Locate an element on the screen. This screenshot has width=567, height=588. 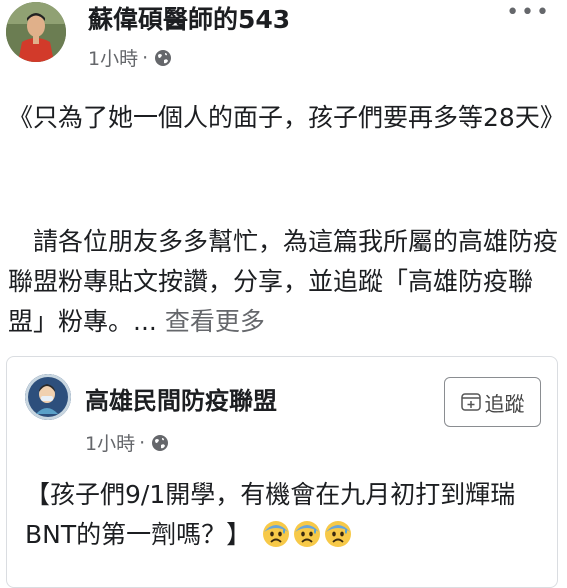
shared-post-meta: 1小時 · is located at coordinates (127, 442).